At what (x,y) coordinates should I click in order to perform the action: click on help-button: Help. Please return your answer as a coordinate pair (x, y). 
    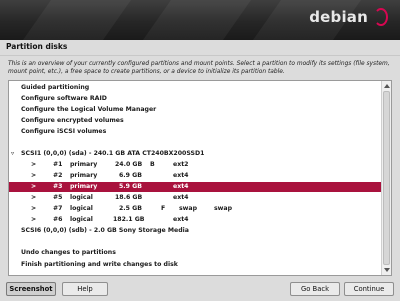
    Looking at the image, I should click on (85, 289).